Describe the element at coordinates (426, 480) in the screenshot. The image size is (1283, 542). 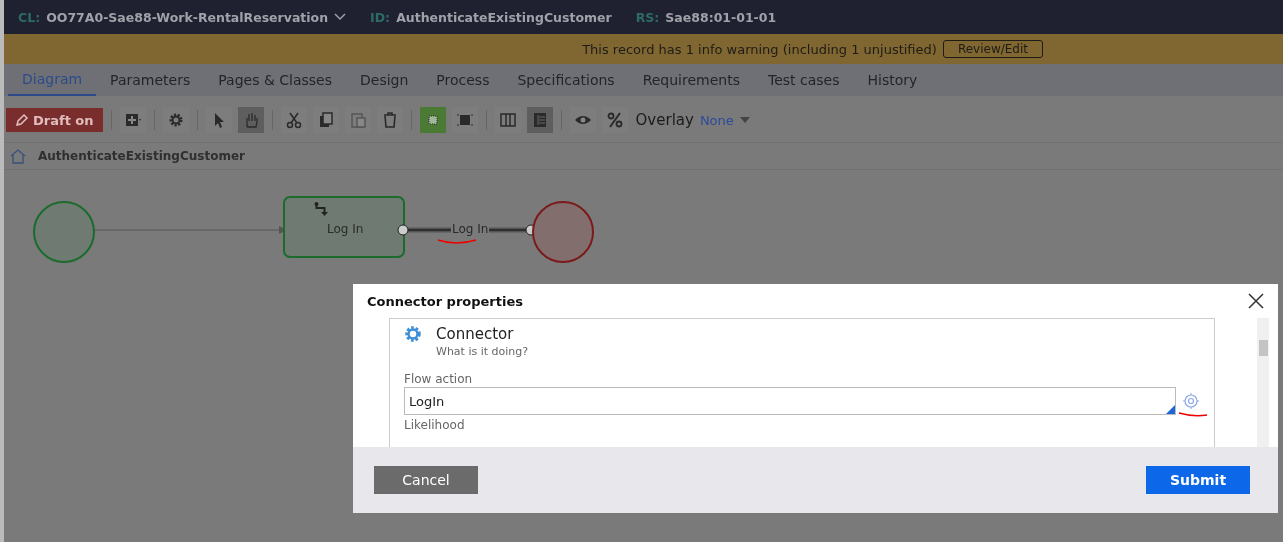
I see `cancel-button: Cancel` at that location.